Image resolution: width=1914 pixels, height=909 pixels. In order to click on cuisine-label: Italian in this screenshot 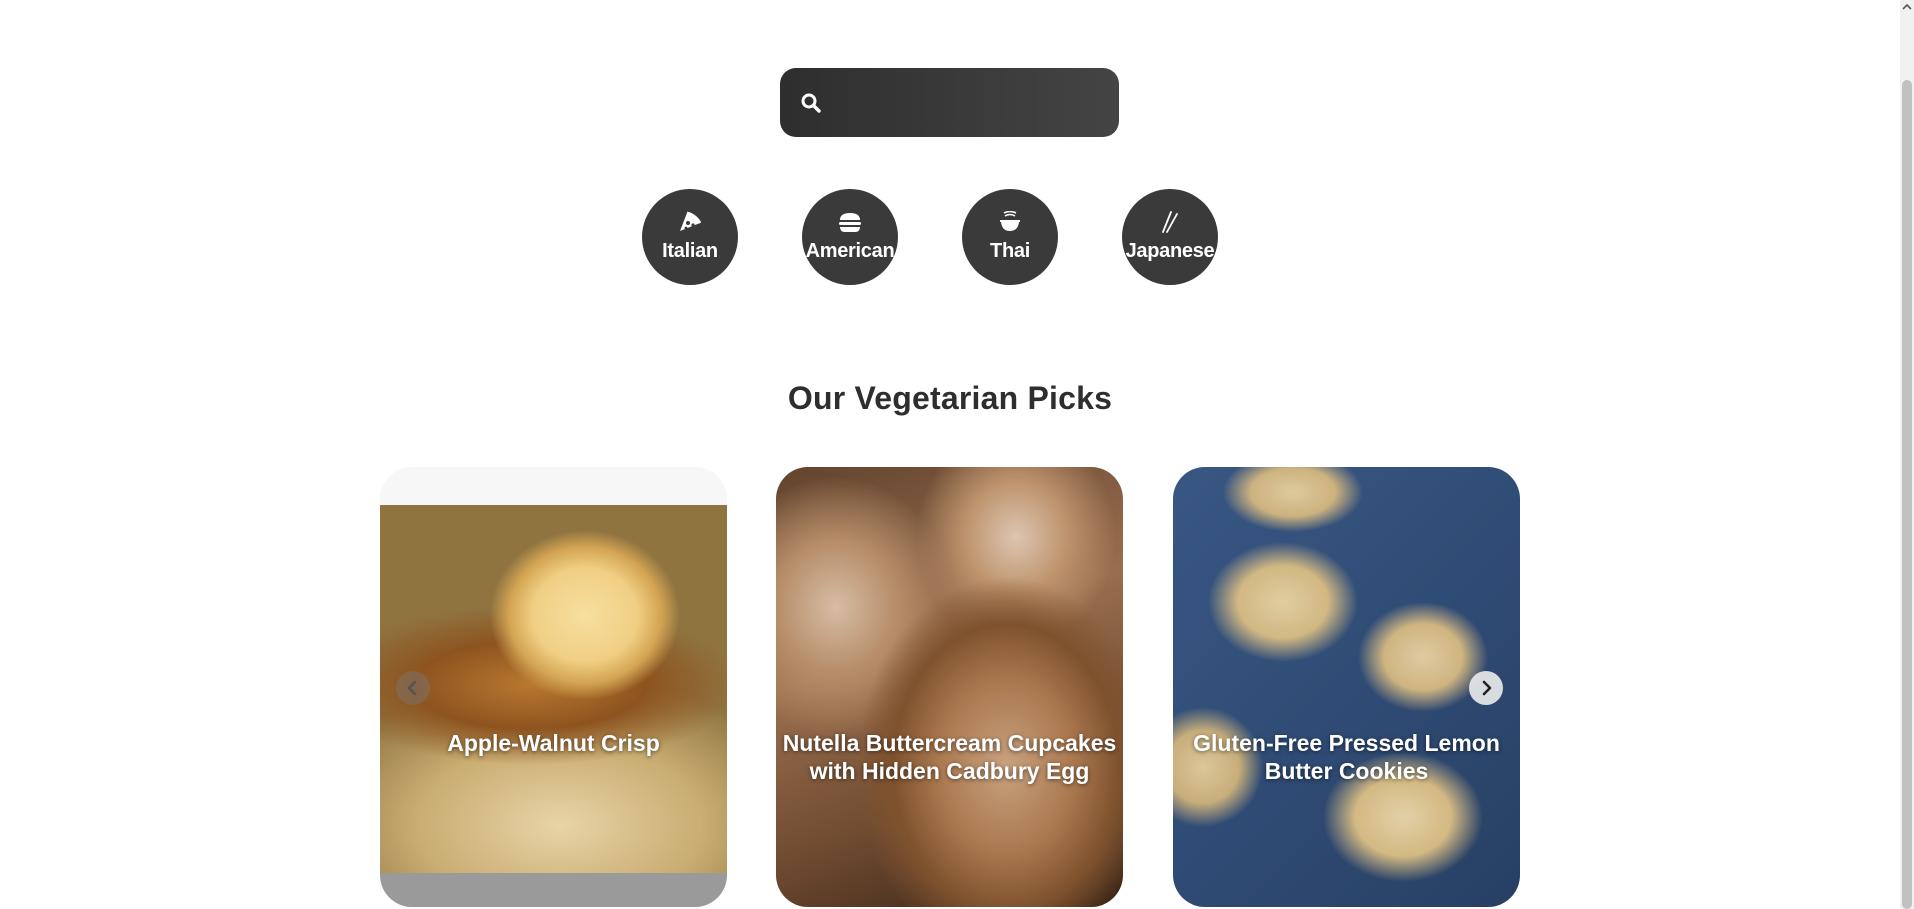, I will do `click(690, 251)`.